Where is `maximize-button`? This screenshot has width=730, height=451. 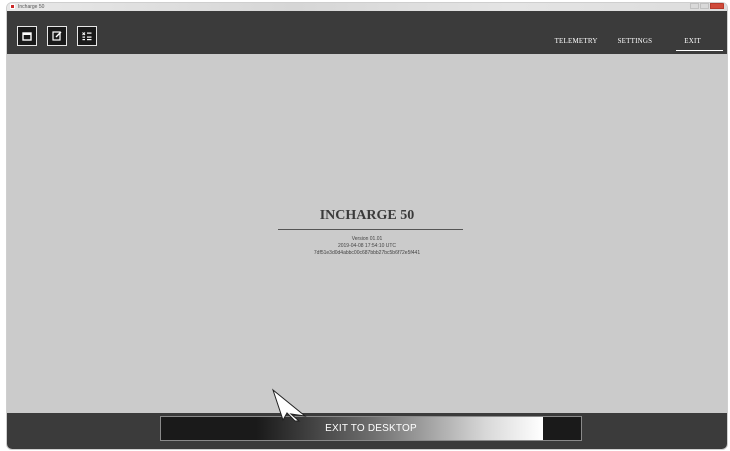 maximize-button is located at coordinates (704, 6).